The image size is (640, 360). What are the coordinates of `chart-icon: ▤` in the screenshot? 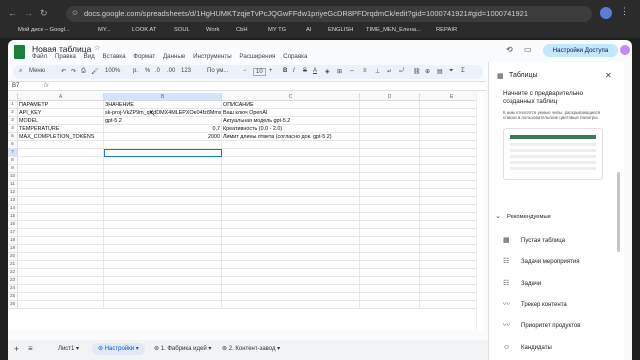 It's located at (440, 71).